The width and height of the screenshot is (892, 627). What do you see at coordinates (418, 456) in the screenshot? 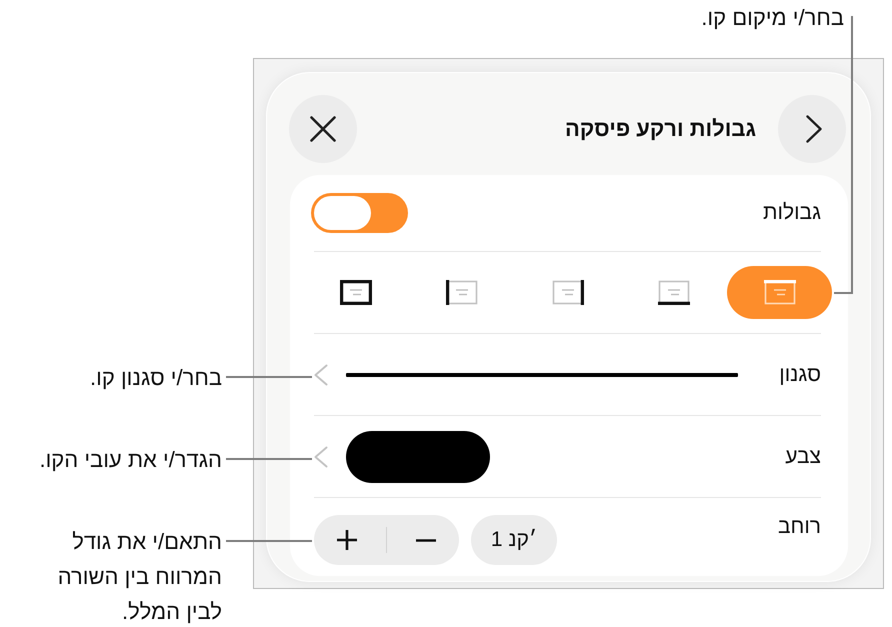
I see `color-swatch` at bounding box center [418, 456].